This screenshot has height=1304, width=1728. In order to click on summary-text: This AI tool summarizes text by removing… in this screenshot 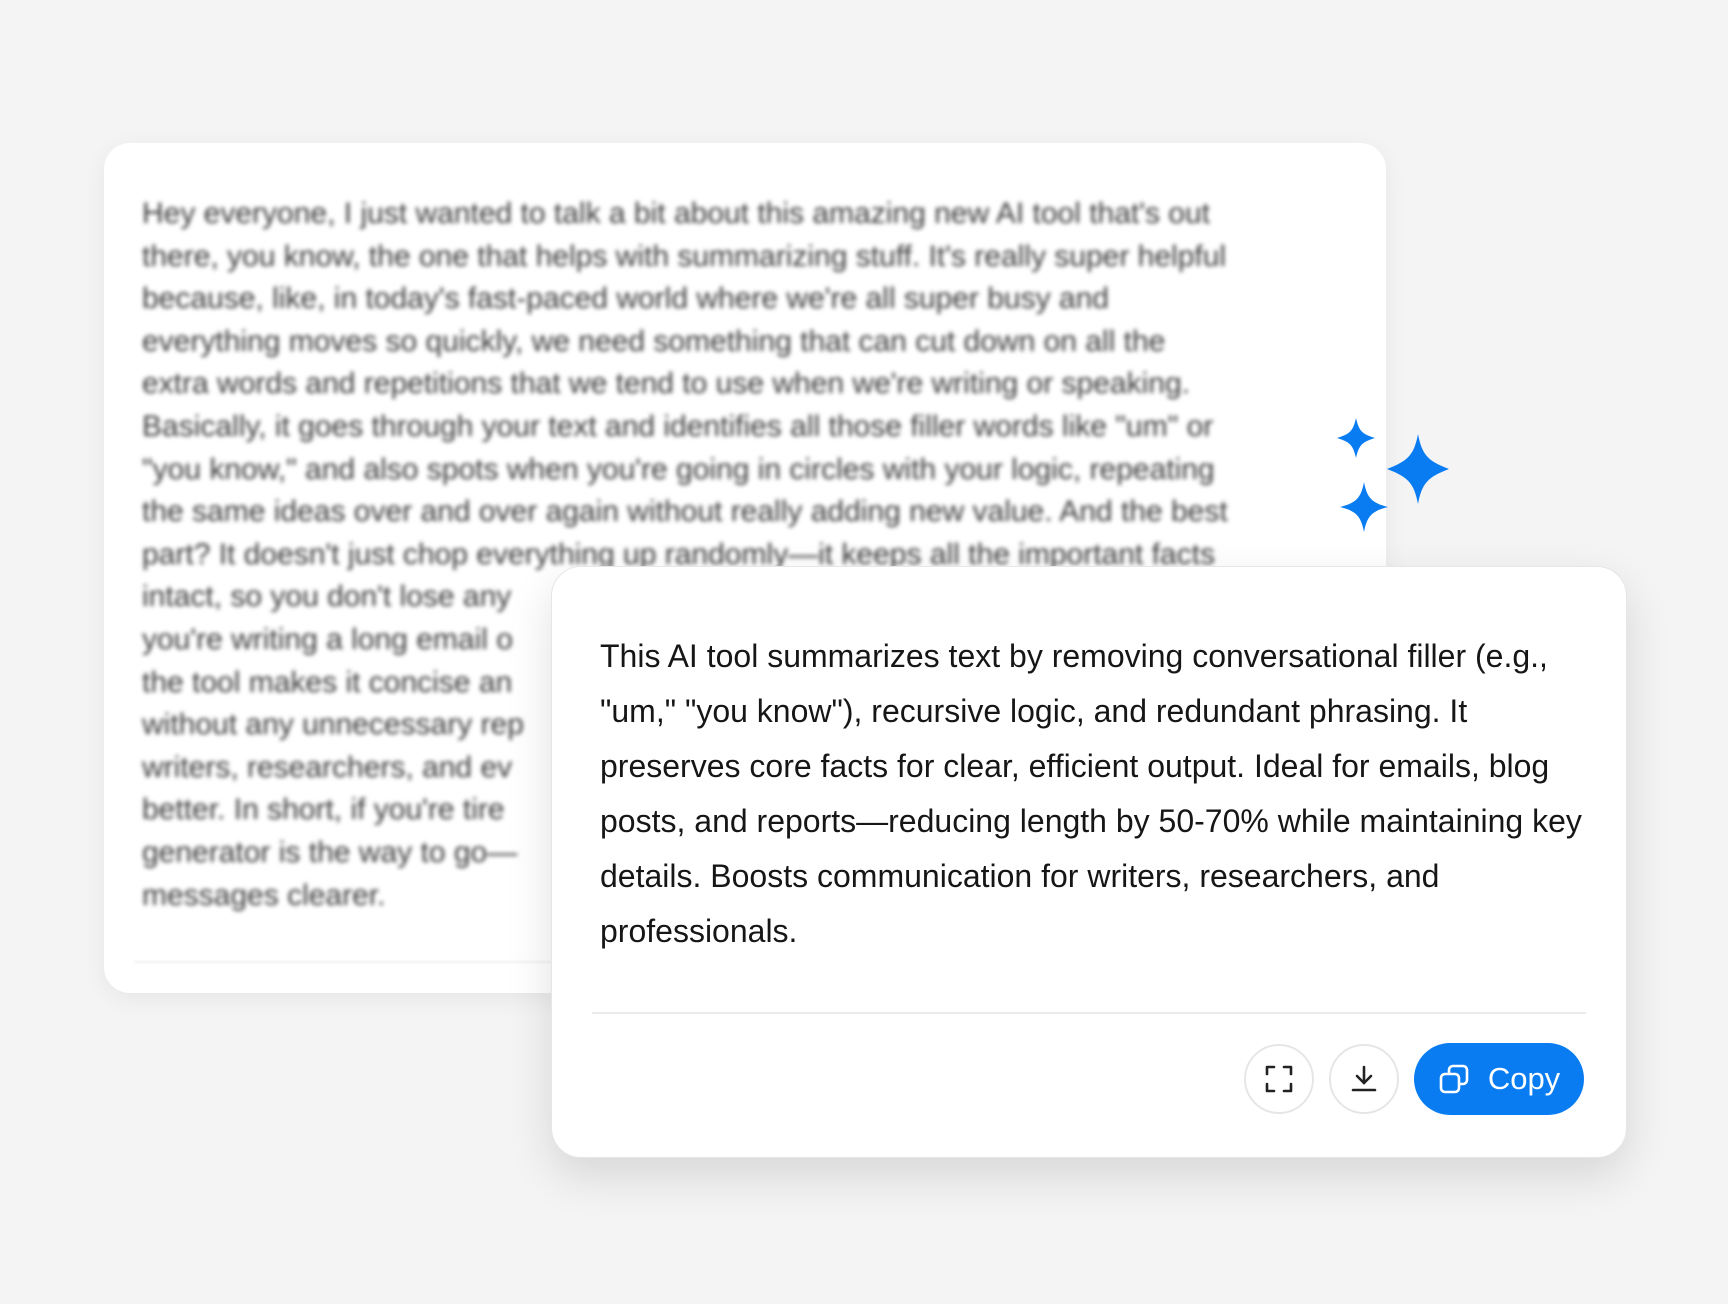, I will do `click(1091, 793)`.